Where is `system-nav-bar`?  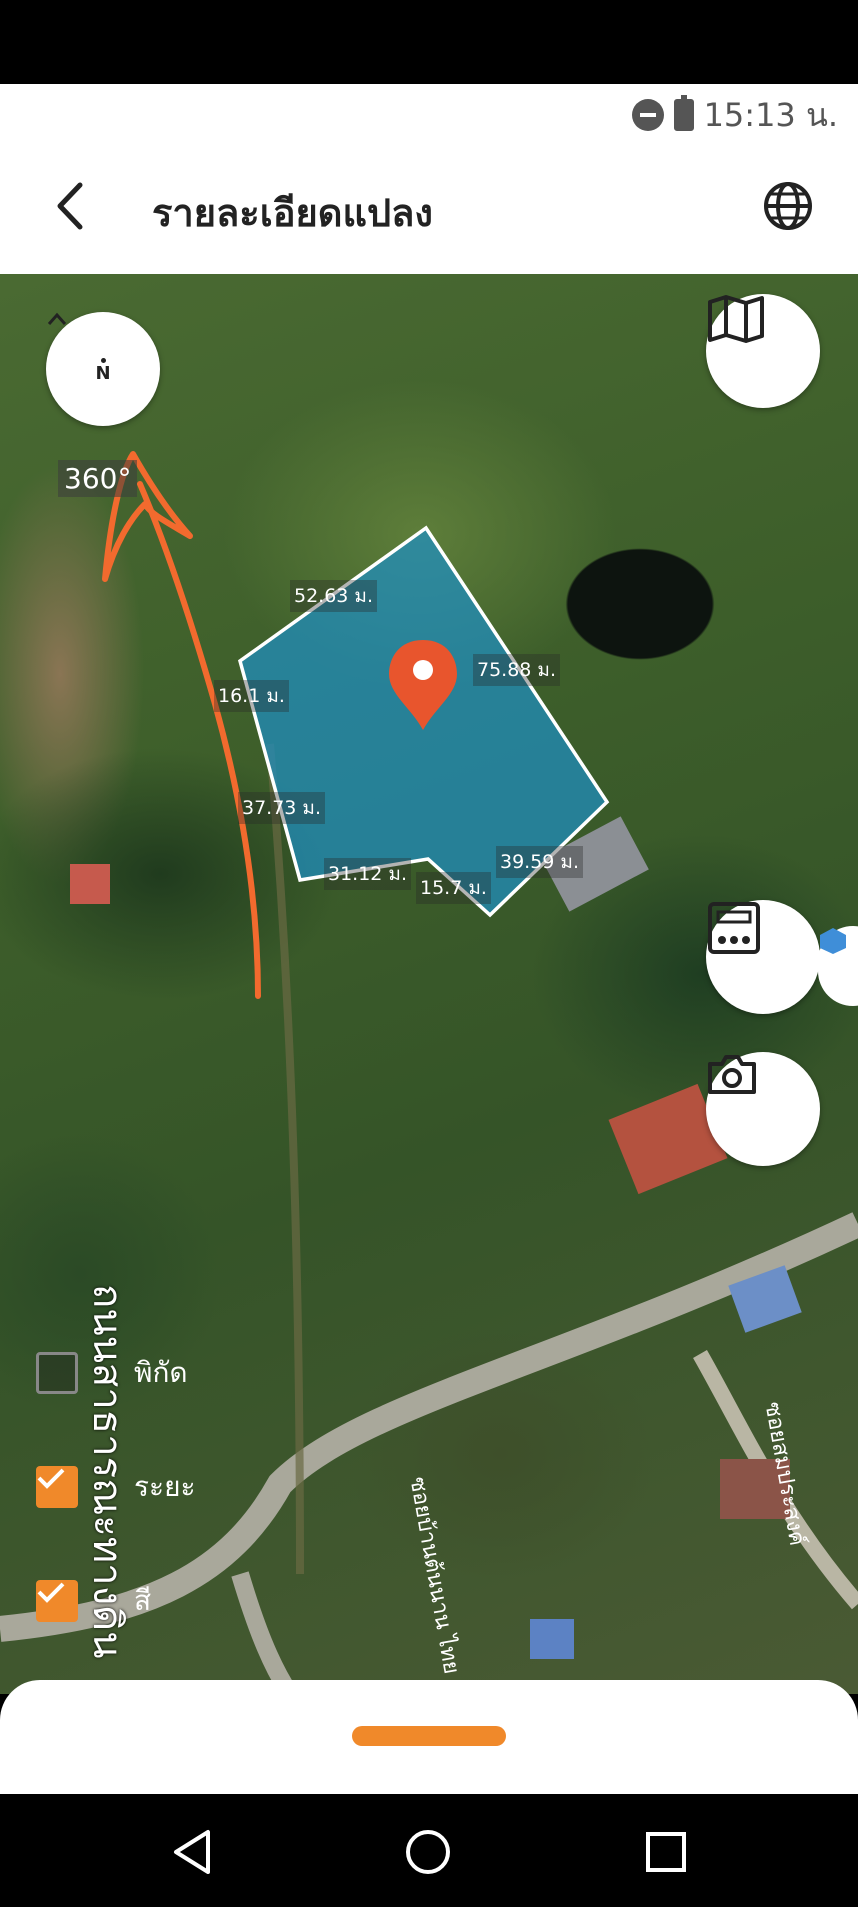
system-nav-bar is located at coordinates (429, 1850).